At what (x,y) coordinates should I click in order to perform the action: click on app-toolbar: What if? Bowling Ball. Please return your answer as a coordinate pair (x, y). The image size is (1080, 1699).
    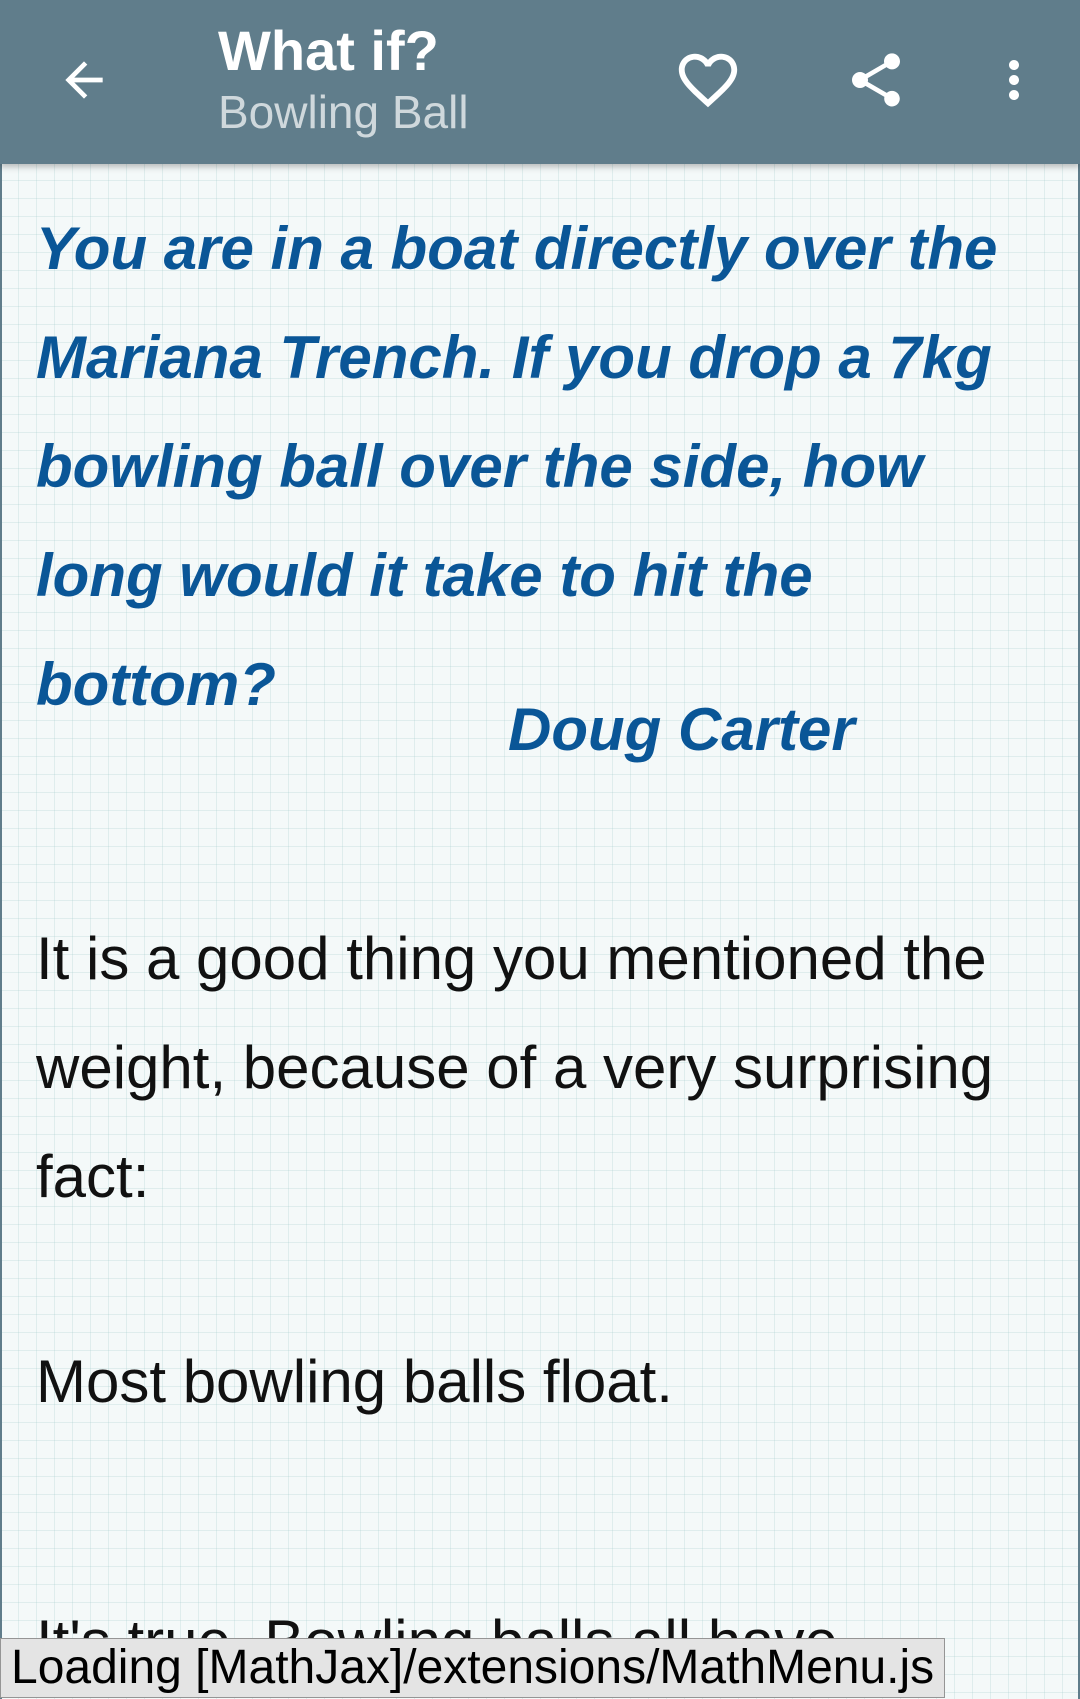
    Looking at the image, I should click on (540, 82).